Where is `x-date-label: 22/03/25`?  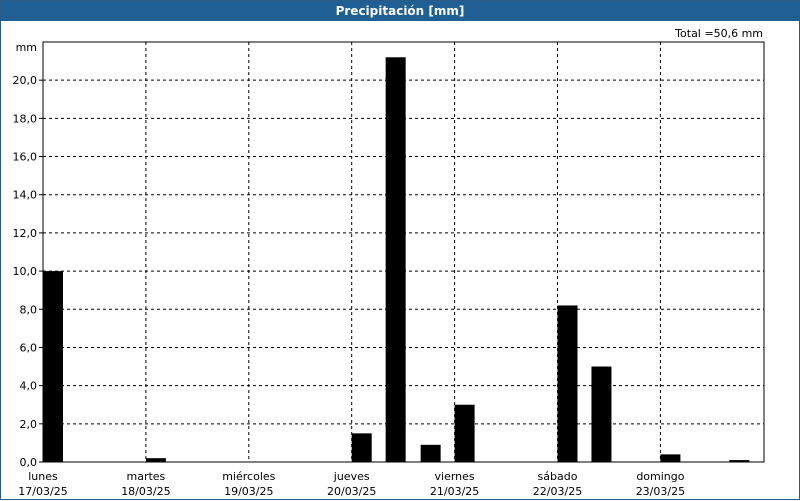
x-date-label: 22/03/25 is located at coordinates (557, 491).